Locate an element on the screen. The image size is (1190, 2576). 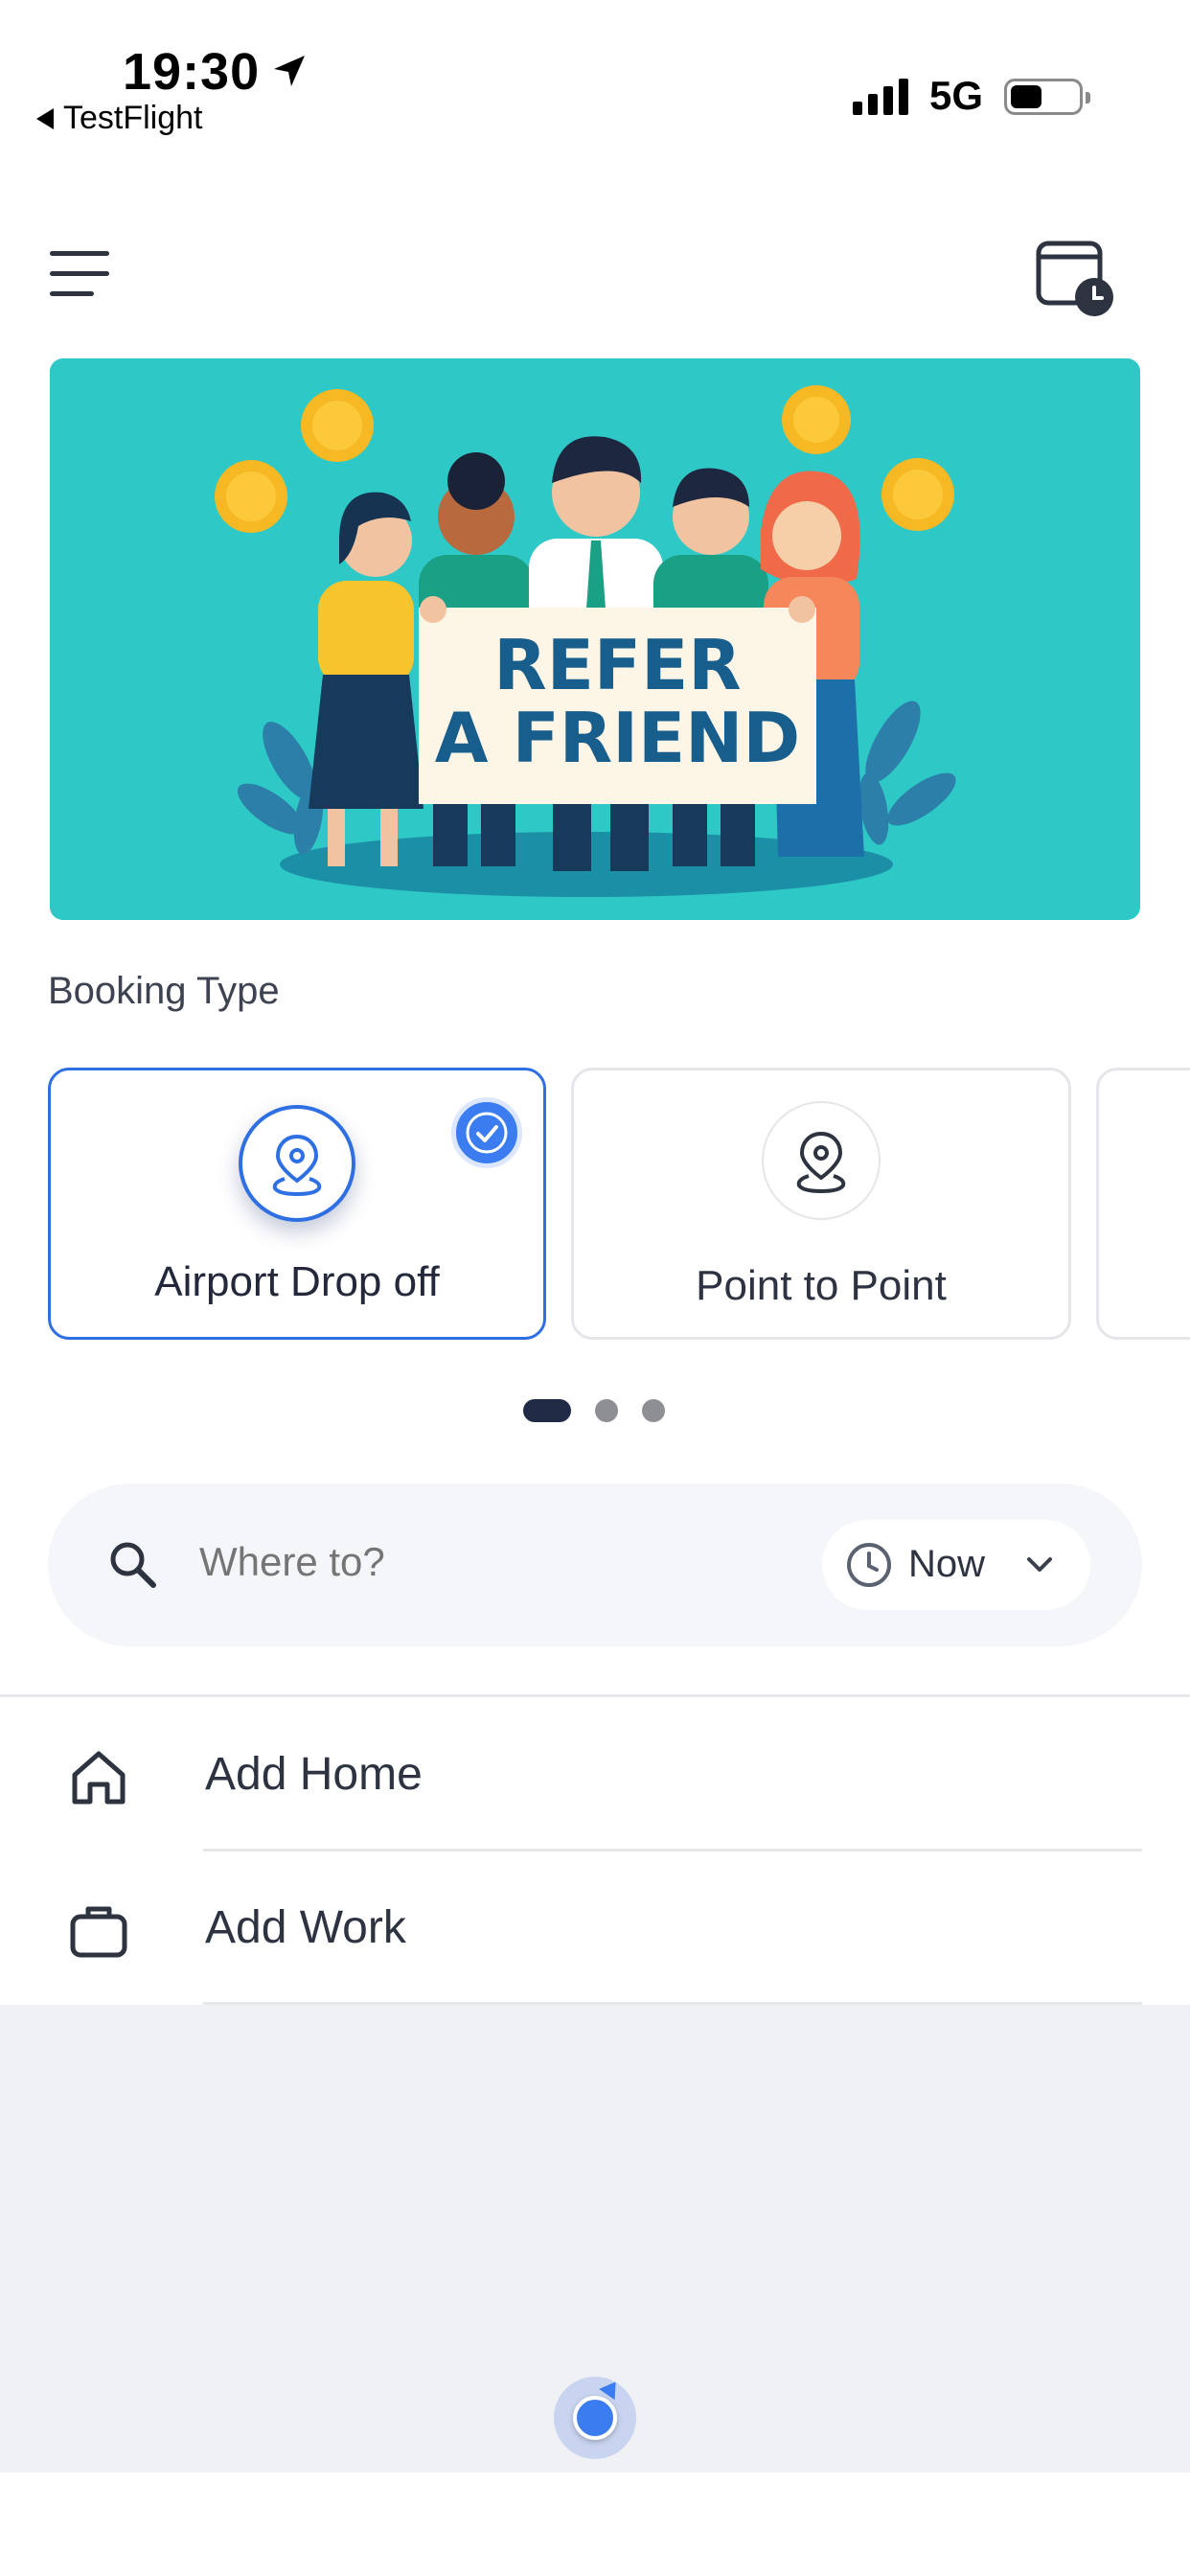
where-to-input is located at coordinates (439, 1562).